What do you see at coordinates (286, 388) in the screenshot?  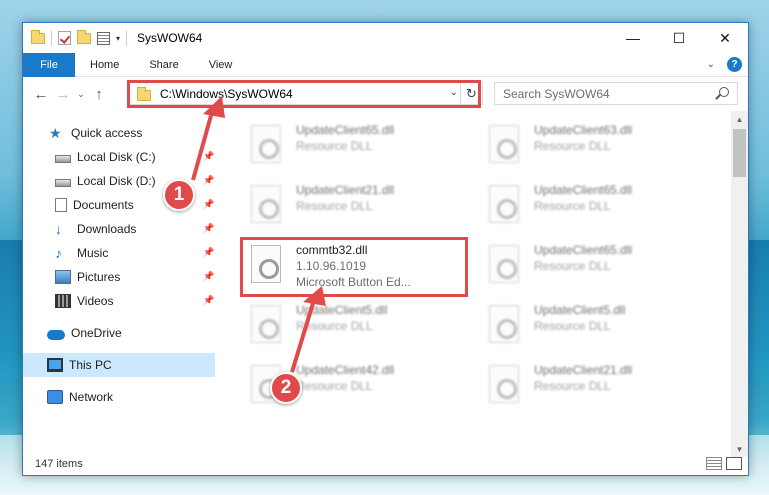 I see `callout-badge-2: 2` at bounding box center [286, 388].